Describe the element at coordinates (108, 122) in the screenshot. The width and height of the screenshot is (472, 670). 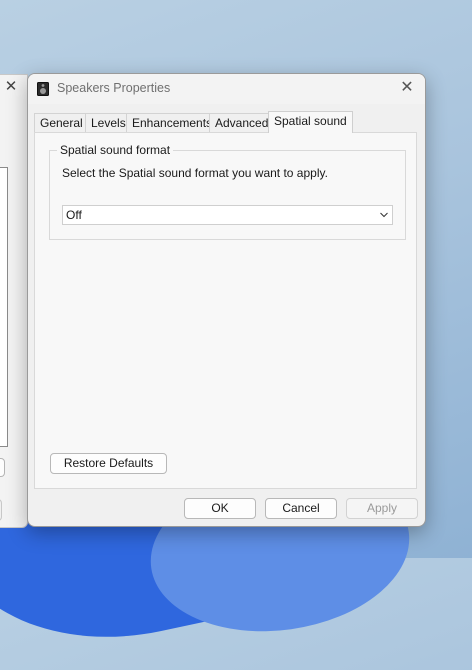
I see `tab-levels: Levels` at that location.